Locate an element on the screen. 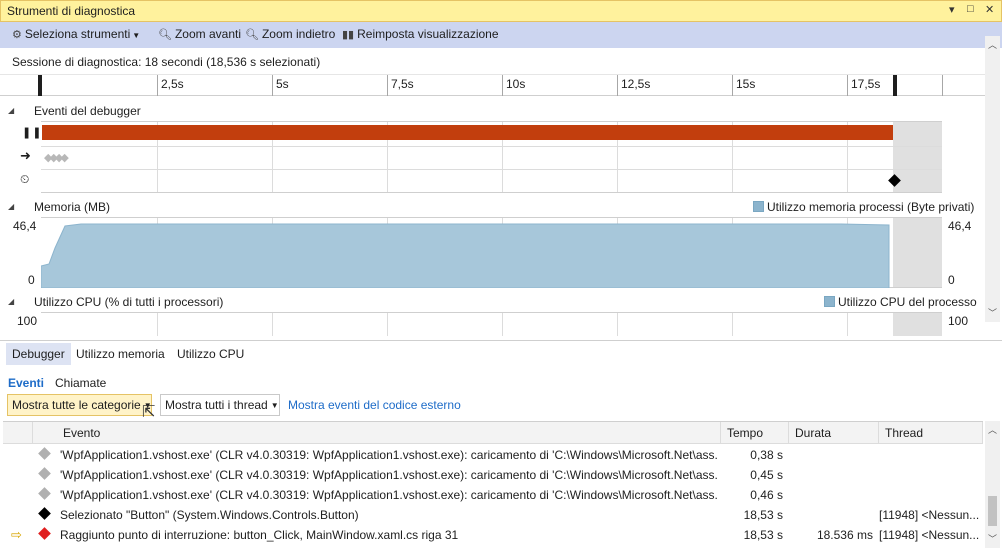 This screenshot has width=1002, height=548. current-row-arrow-icon: ⇨ is located at coordinates (16, 534).